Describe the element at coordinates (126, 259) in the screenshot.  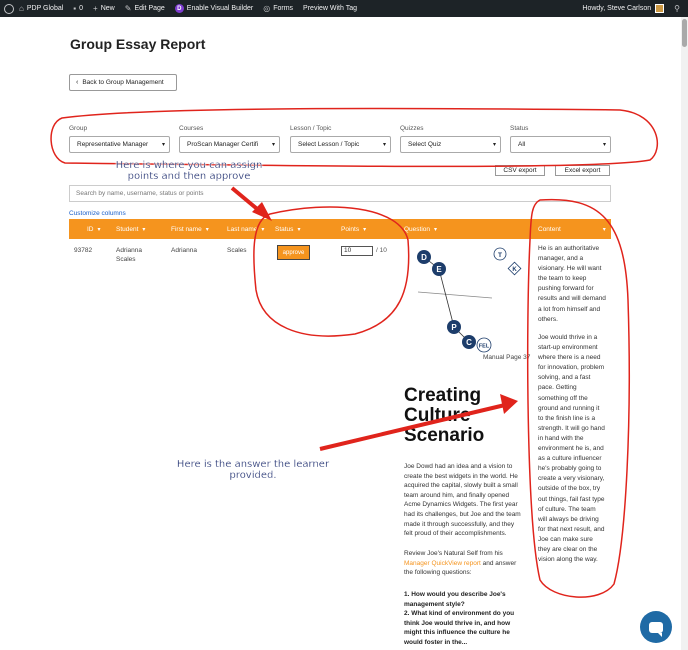
I see `student-last: Scales` at that location.